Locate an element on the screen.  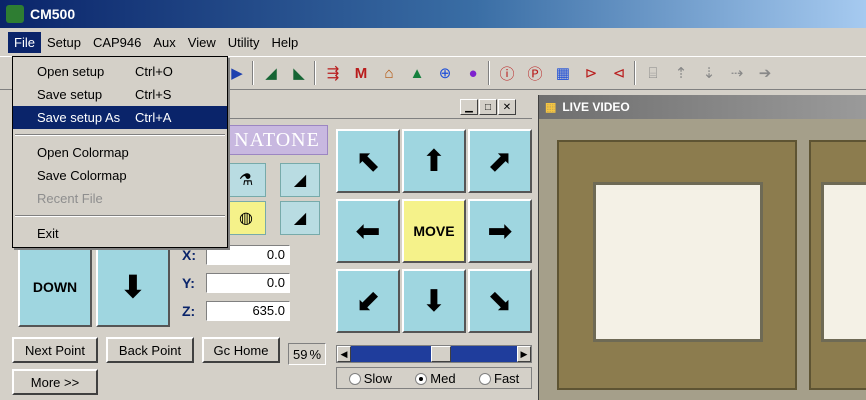
arrow-down-right-icon: ⬊ is located at coordinates (500, 301).